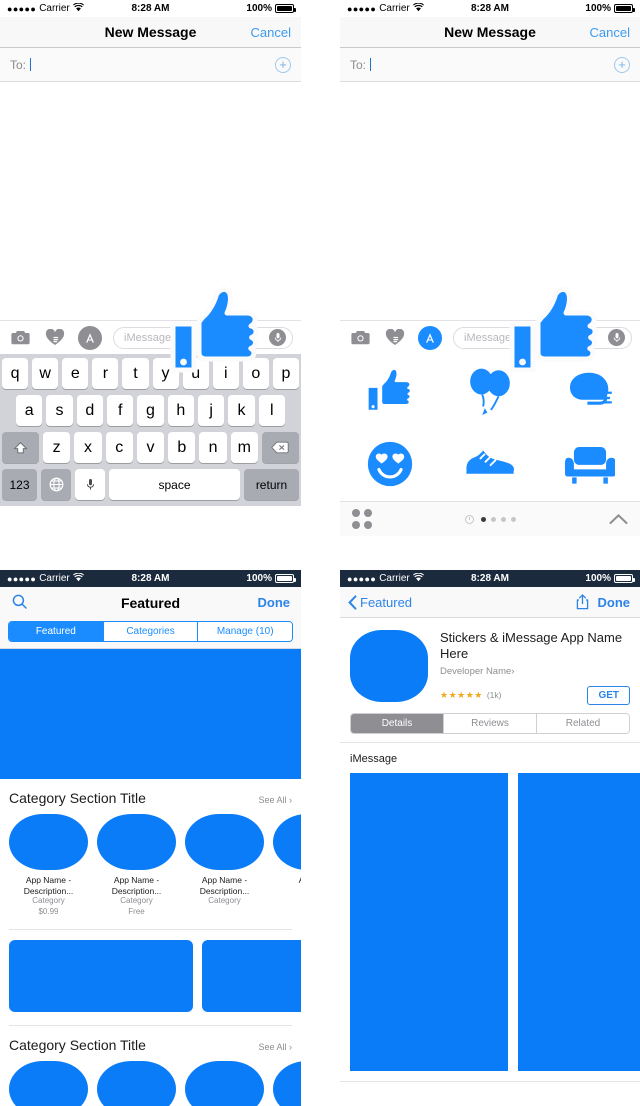 Image resolution: width=640 pixels, height=1106 pixels. Describe the element at coordinates (271, 410) in the screenshot. I see `key-l: l` at that location.